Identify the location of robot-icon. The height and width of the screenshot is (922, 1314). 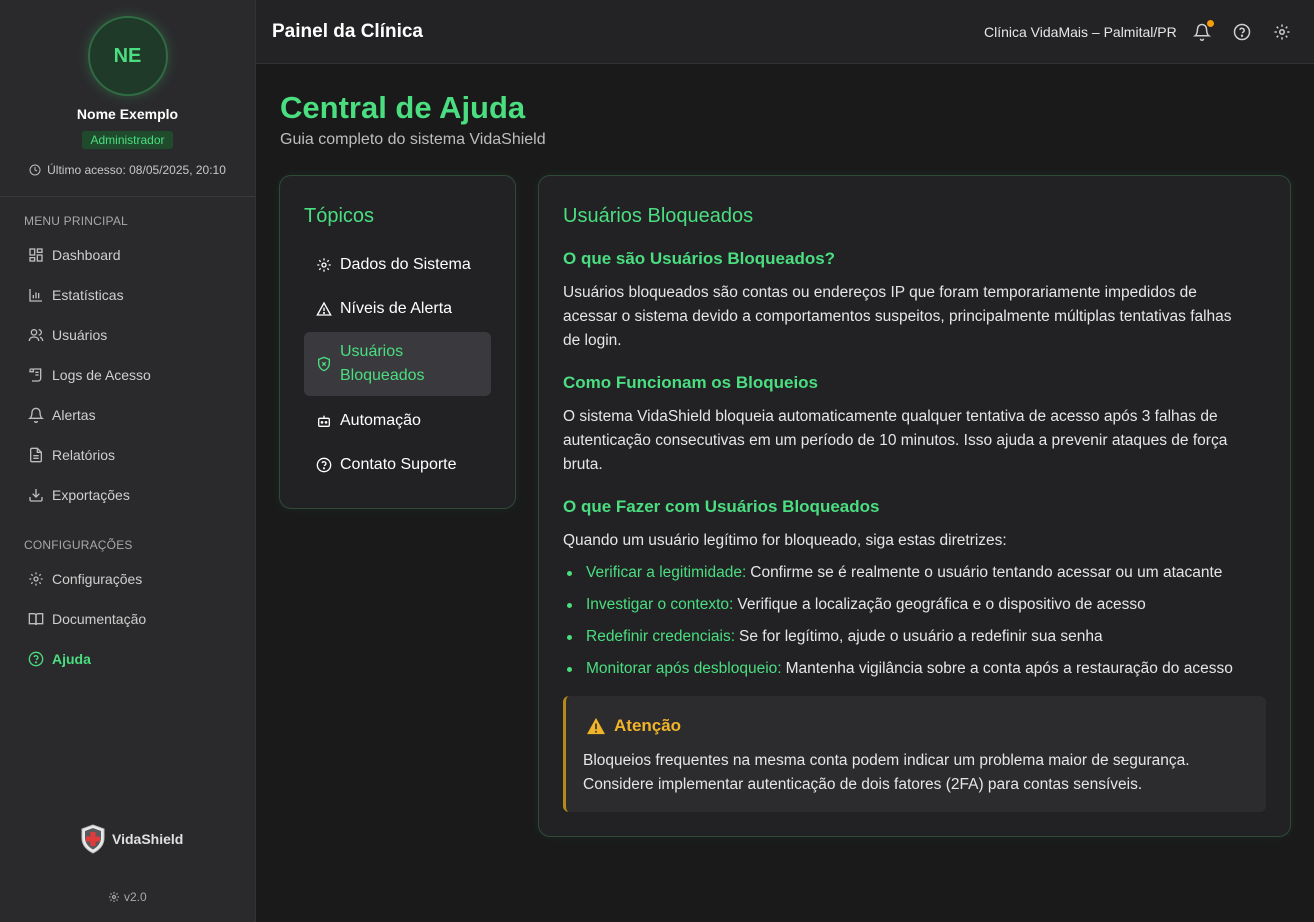
(324, 421).